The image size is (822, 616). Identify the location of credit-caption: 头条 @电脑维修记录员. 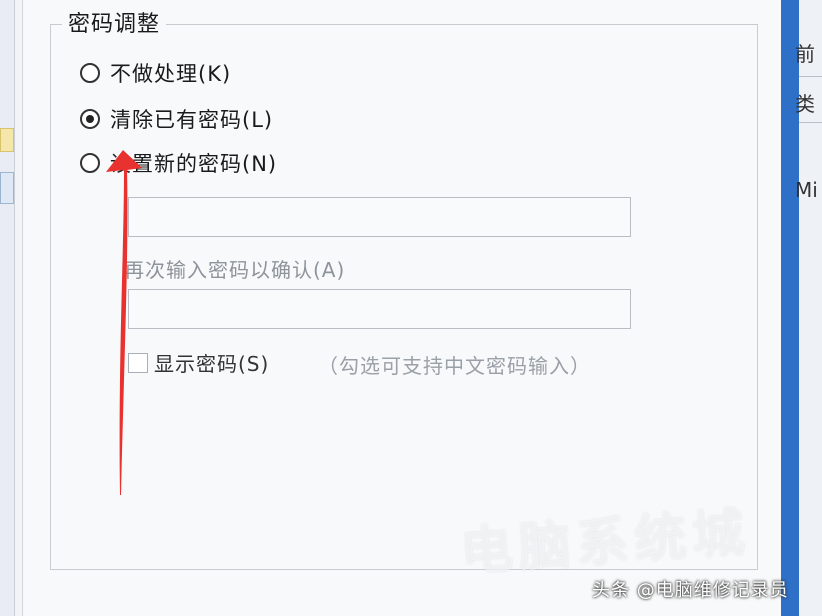
(690, 590).